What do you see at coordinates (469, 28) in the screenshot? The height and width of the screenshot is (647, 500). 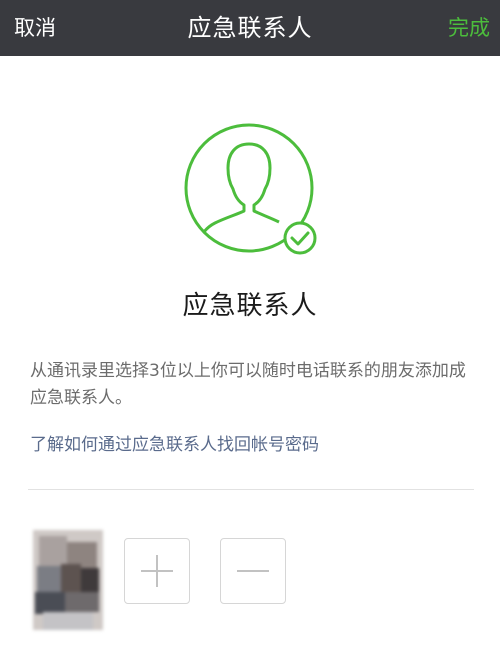 I see `done-button: 完成` at bounding box center [469, 28].